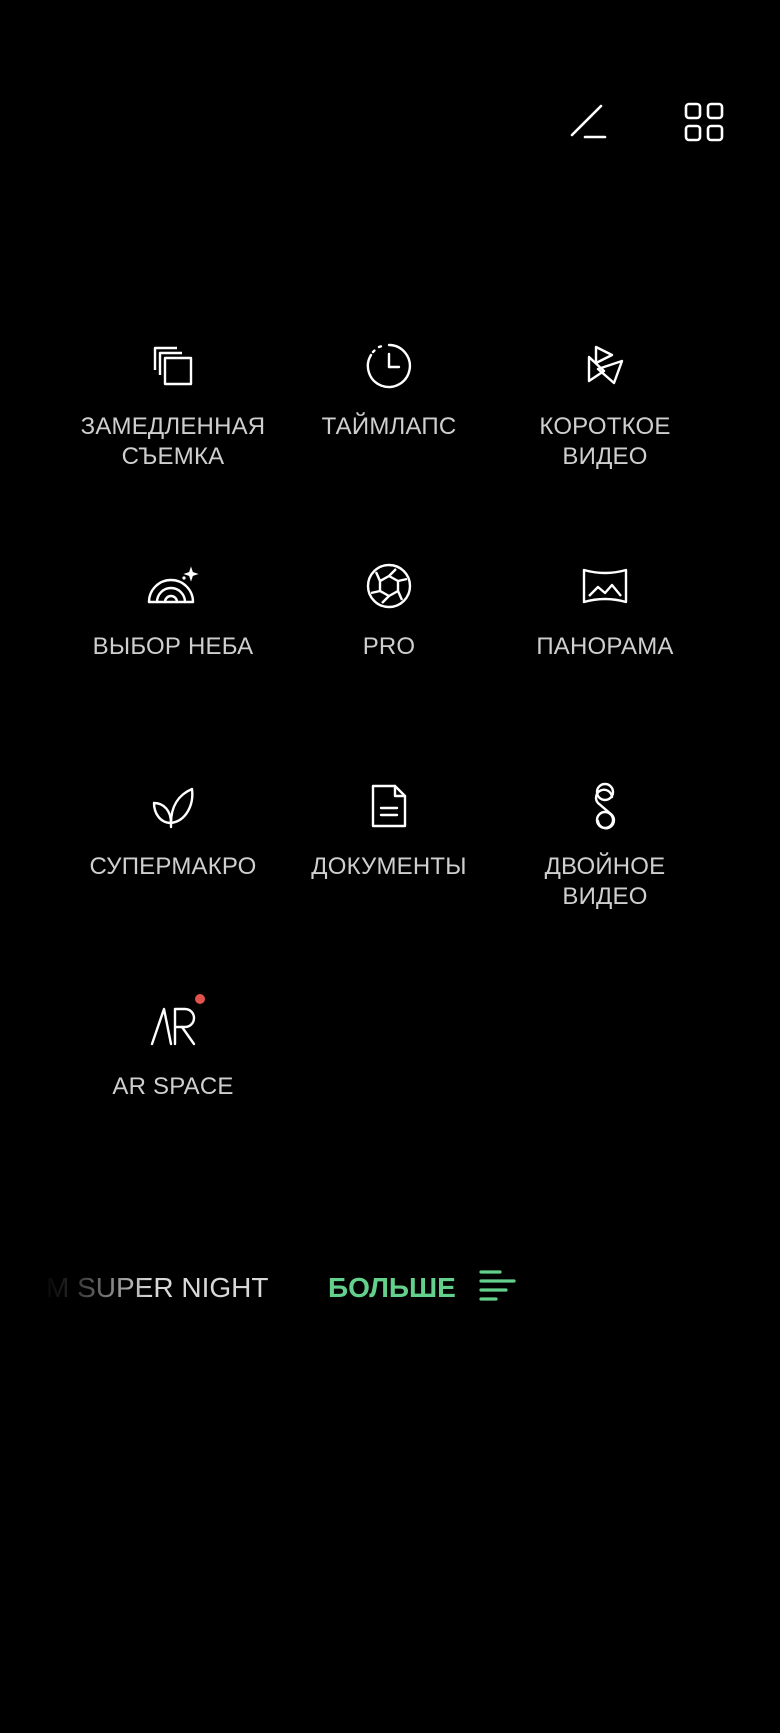 The image size is (780, 1733). Describe the element at coordinates (173, 646) in the screenshot. I see `mode-label: ВЫБОР НЕБА` at that location.